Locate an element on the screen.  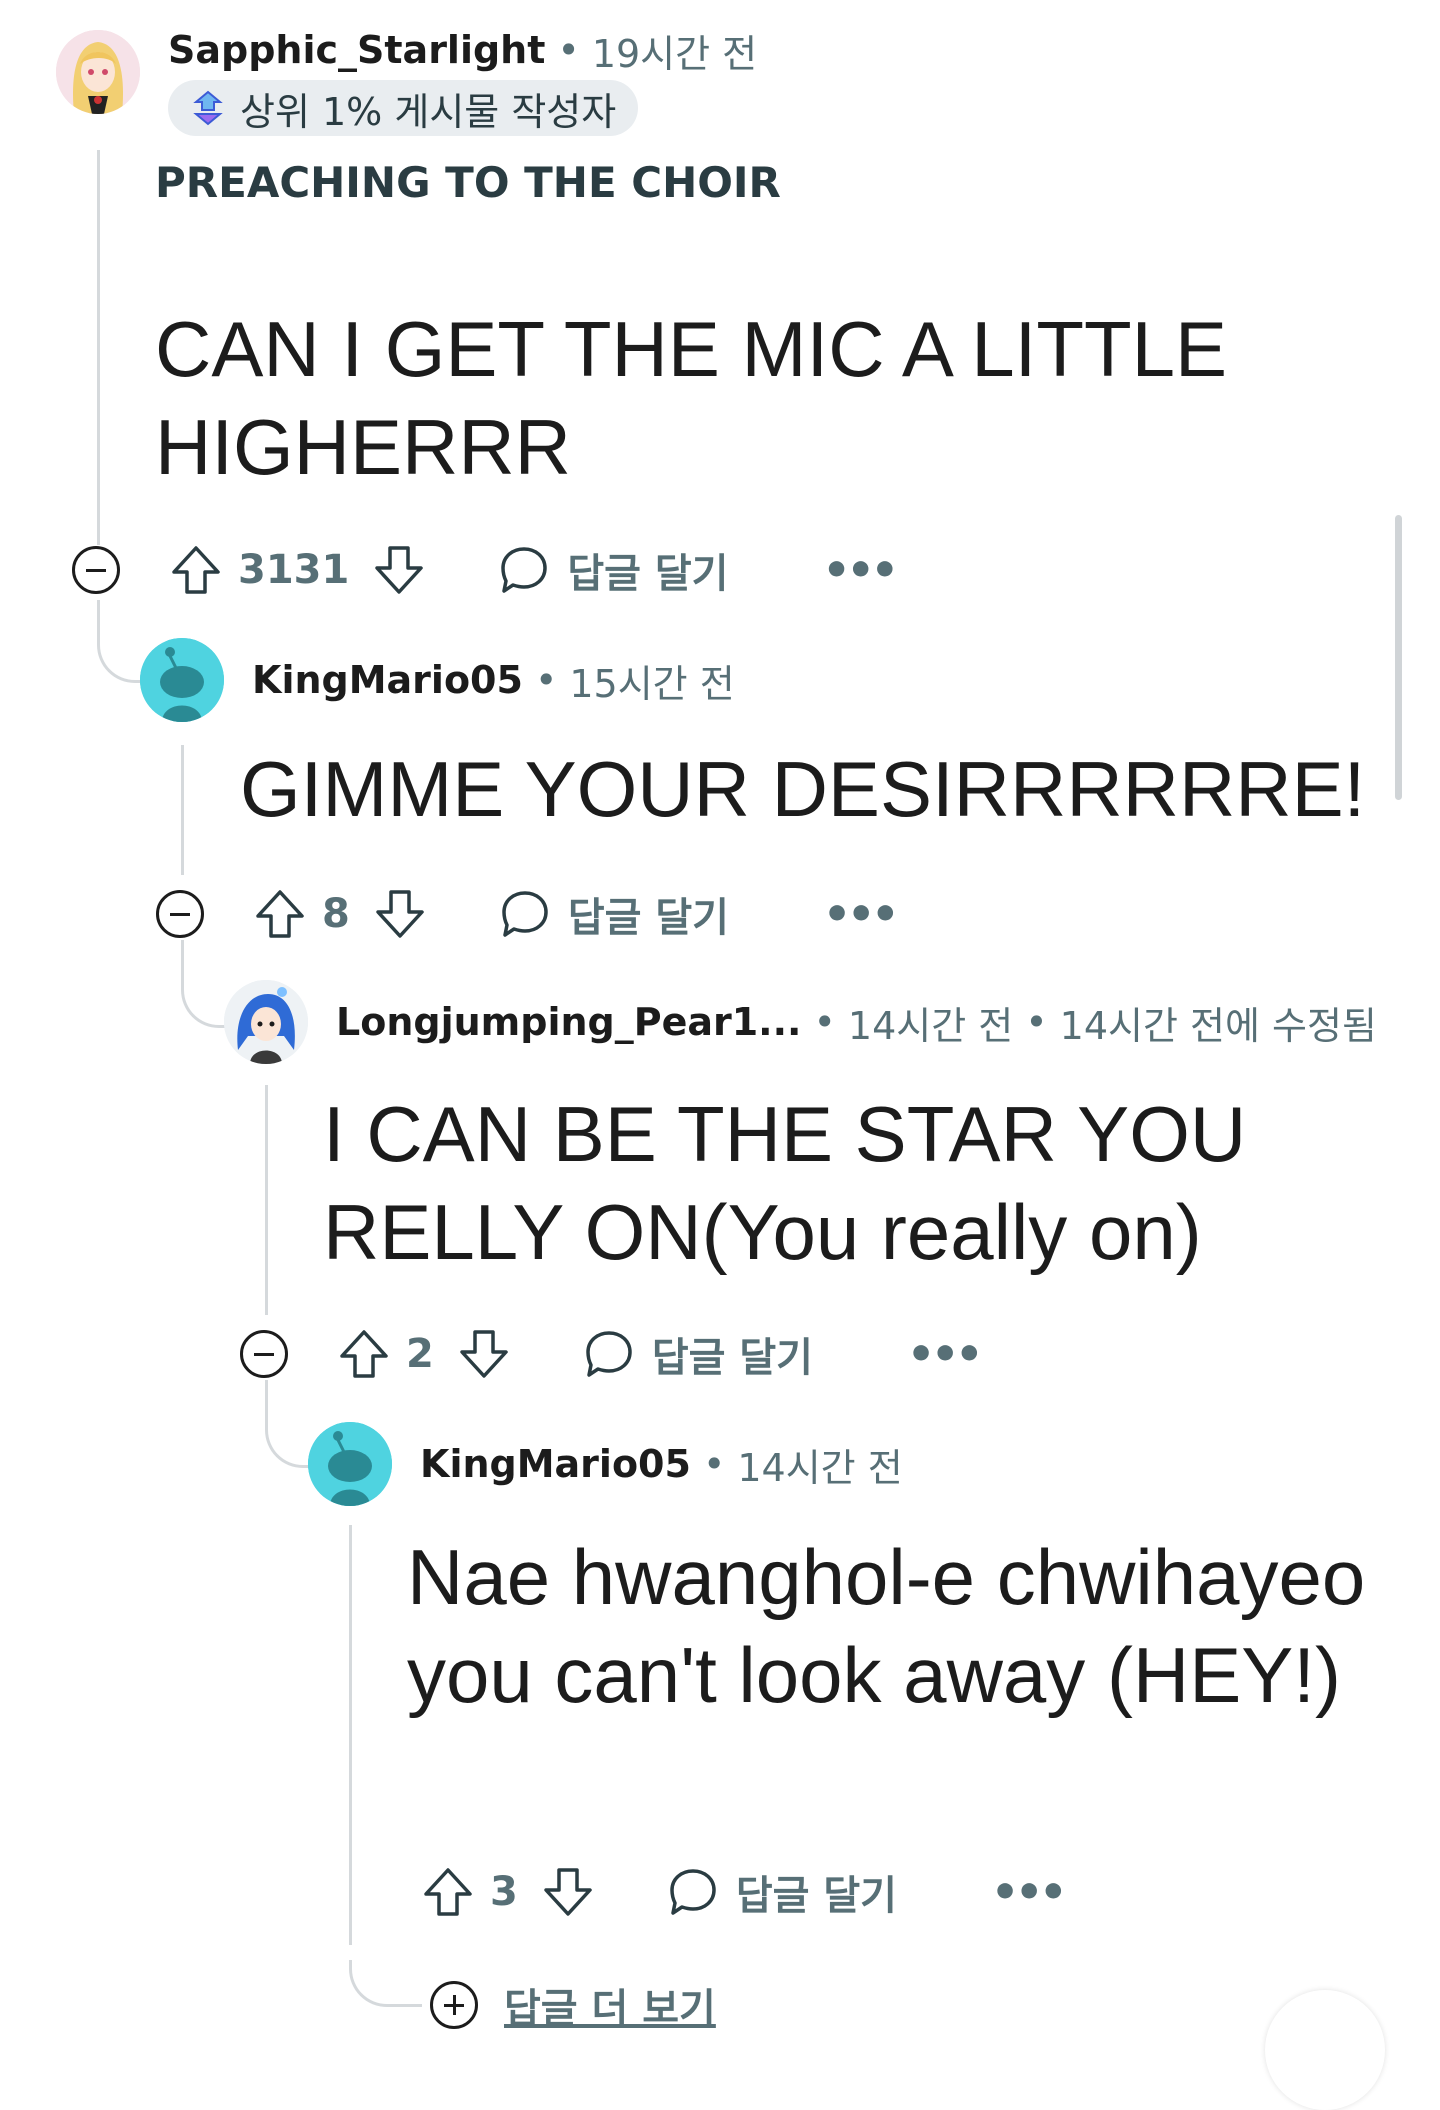
top-poster-icon is located at coordinates (208, 108).